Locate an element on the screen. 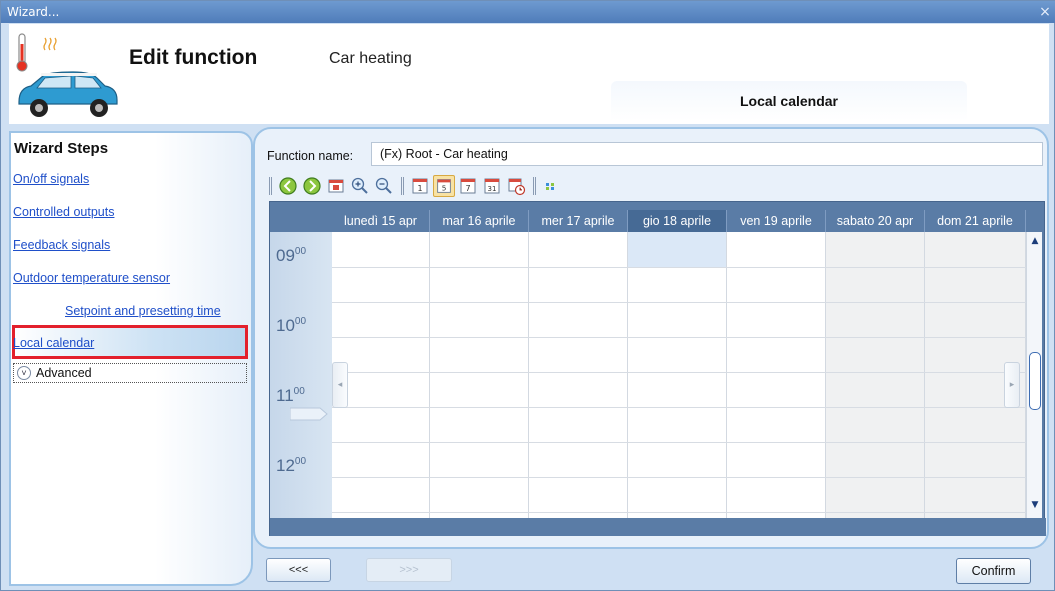  hour-label: 1100 is located at coordinates (290, 395).